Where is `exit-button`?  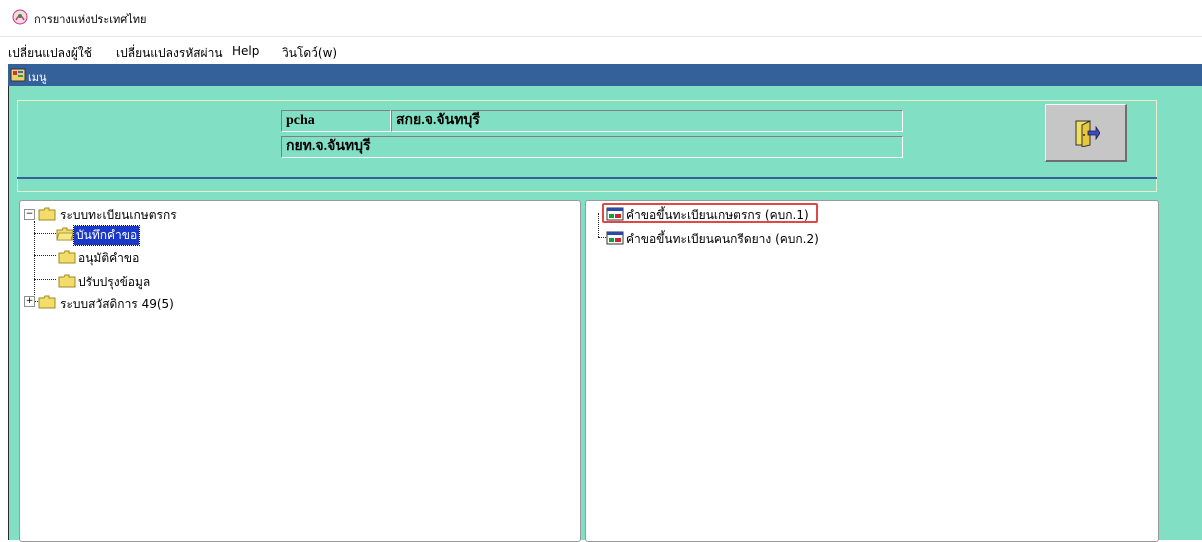 exit-button is located at coordinates (1086, 133).